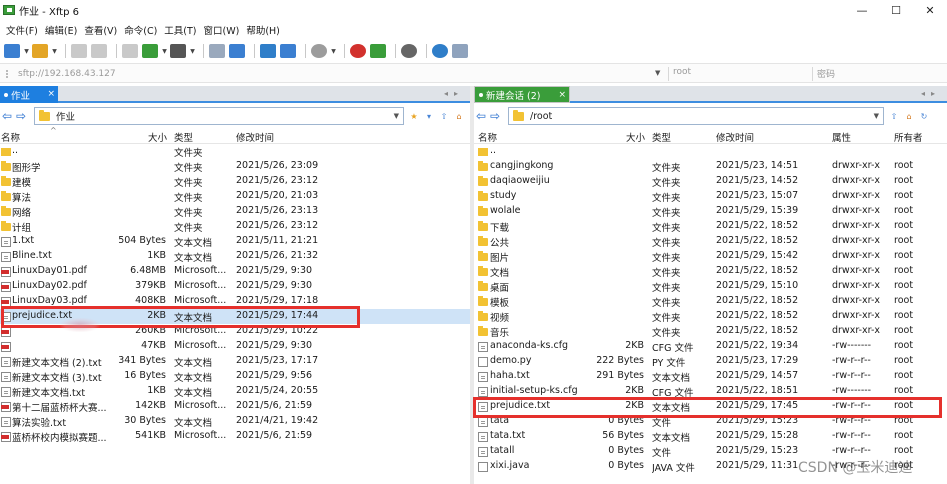 The height and width of the screenshot is (484, 947). Describe the element at coordinates (222, 30) in the screenshot. I see `menu-window: 窗口(W)` at that location.